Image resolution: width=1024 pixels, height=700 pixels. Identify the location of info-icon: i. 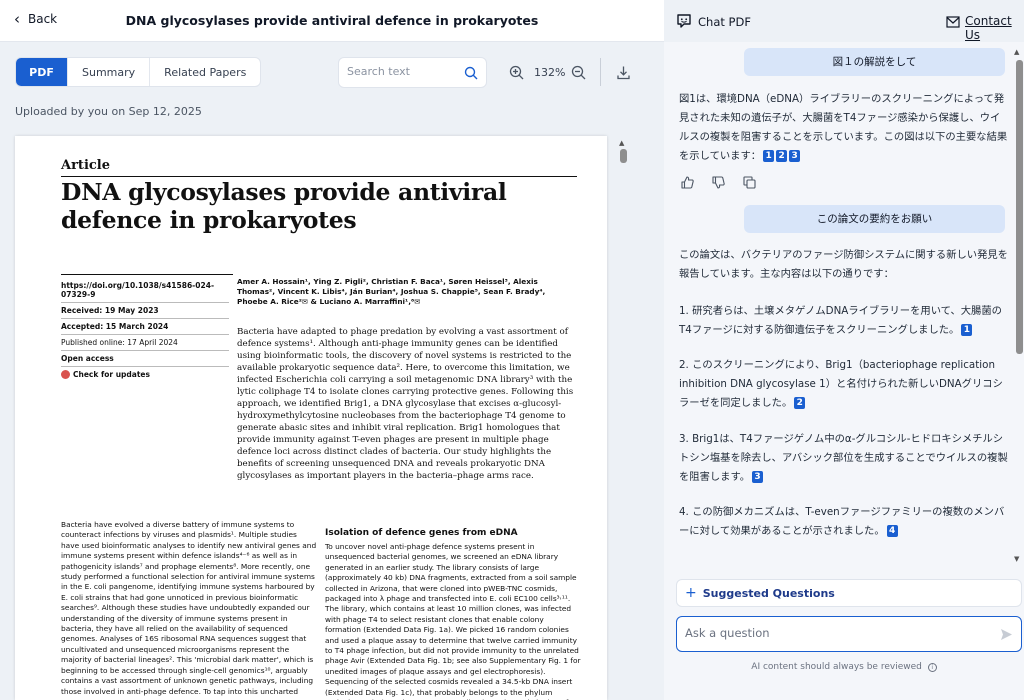
(932, 667).